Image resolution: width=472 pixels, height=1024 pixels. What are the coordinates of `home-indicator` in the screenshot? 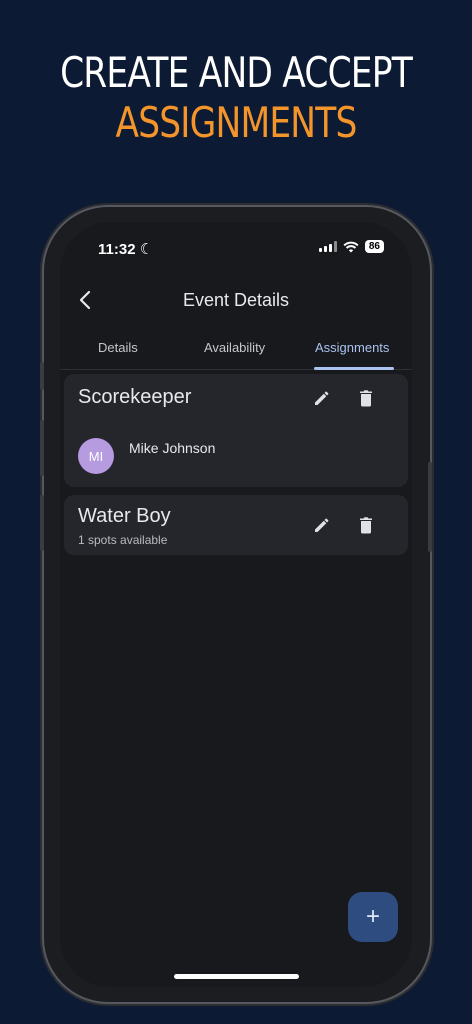 It's located at (236, 976).